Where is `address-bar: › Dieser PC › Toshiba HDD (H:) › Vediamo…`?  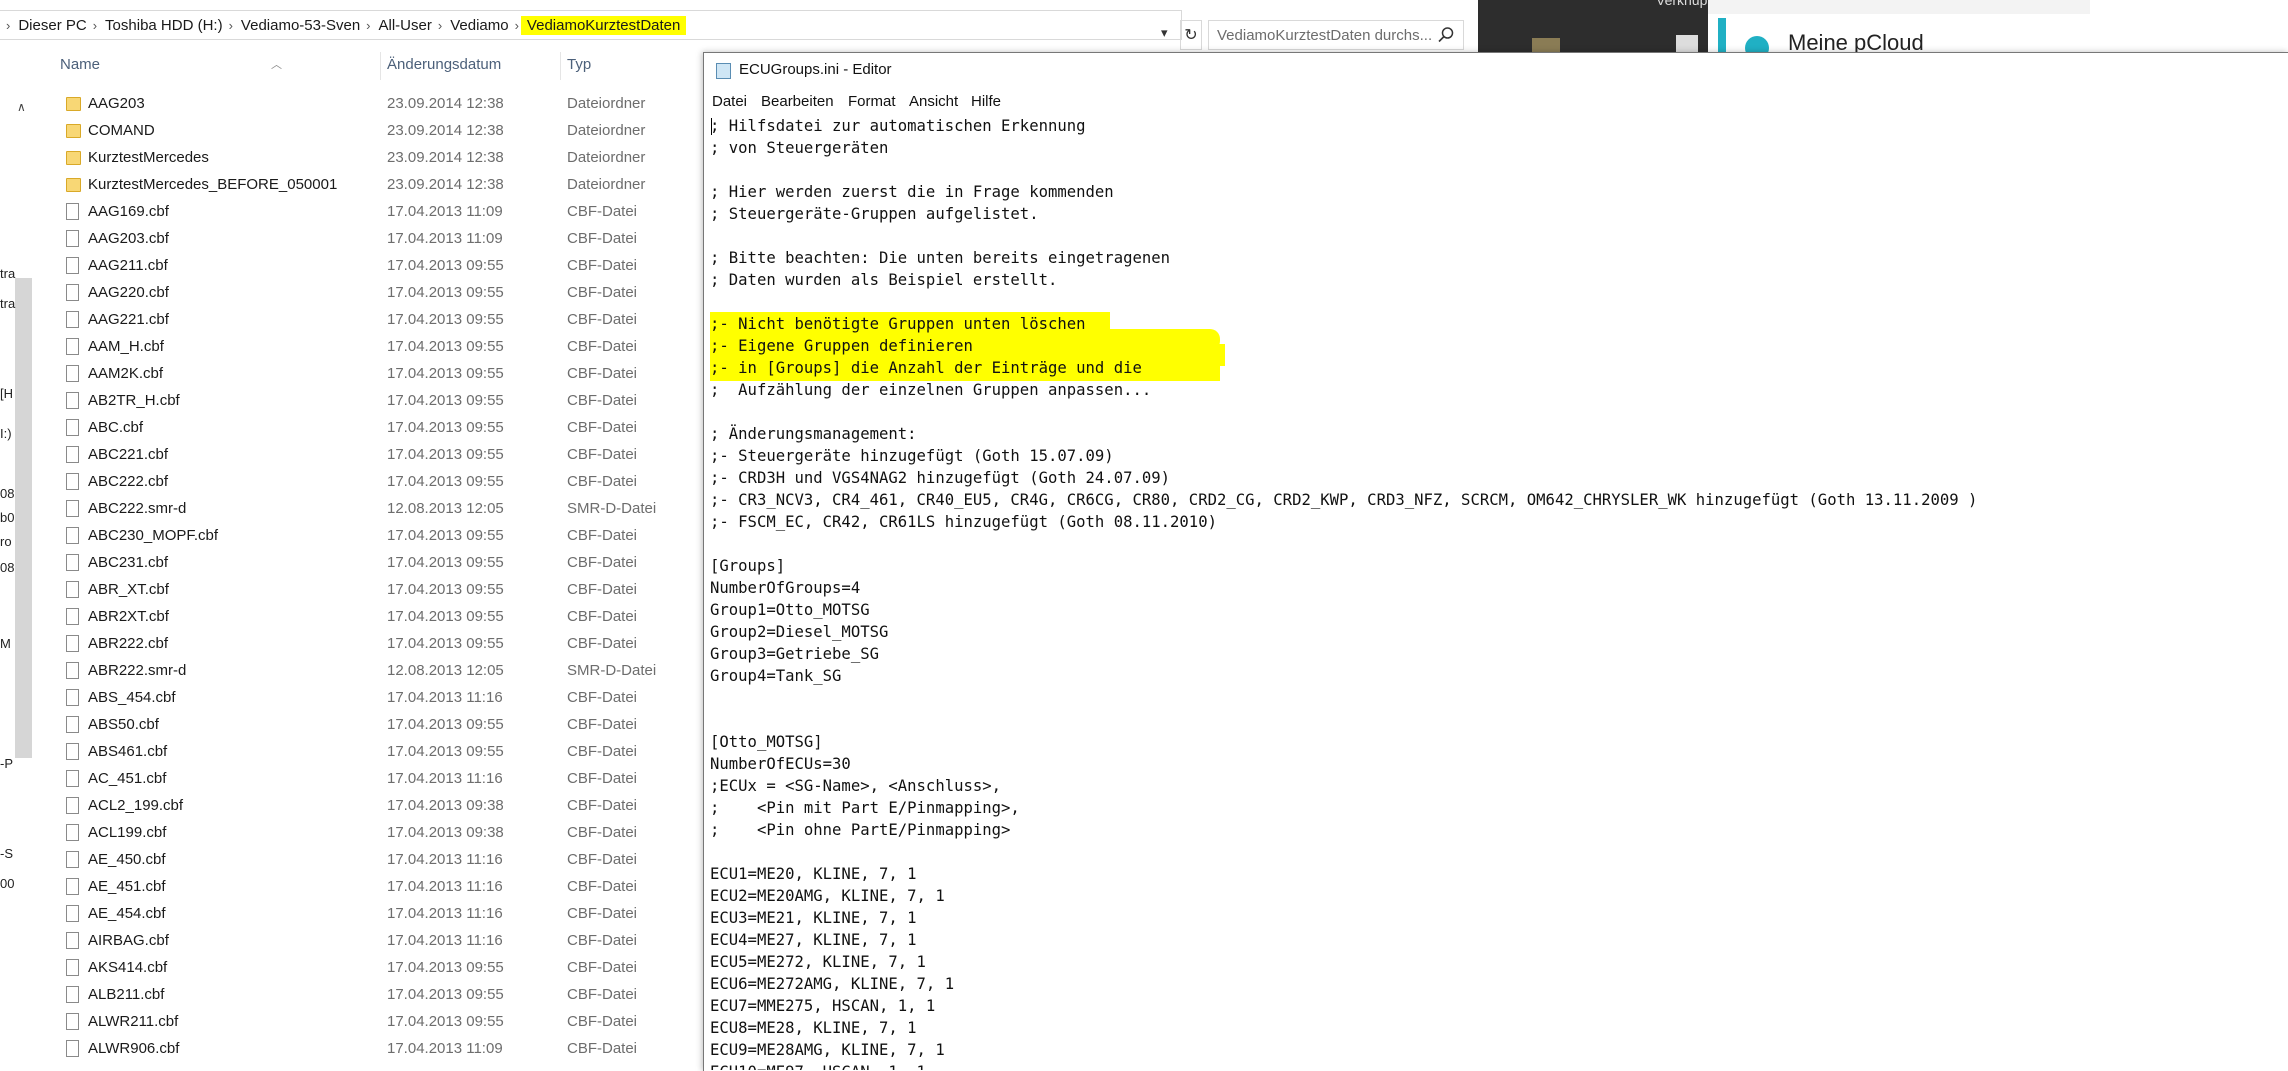
address-bar: › Dieser PC › Toshiba HDD (H:) › Vediamo… is located at coordinates (591, 25).